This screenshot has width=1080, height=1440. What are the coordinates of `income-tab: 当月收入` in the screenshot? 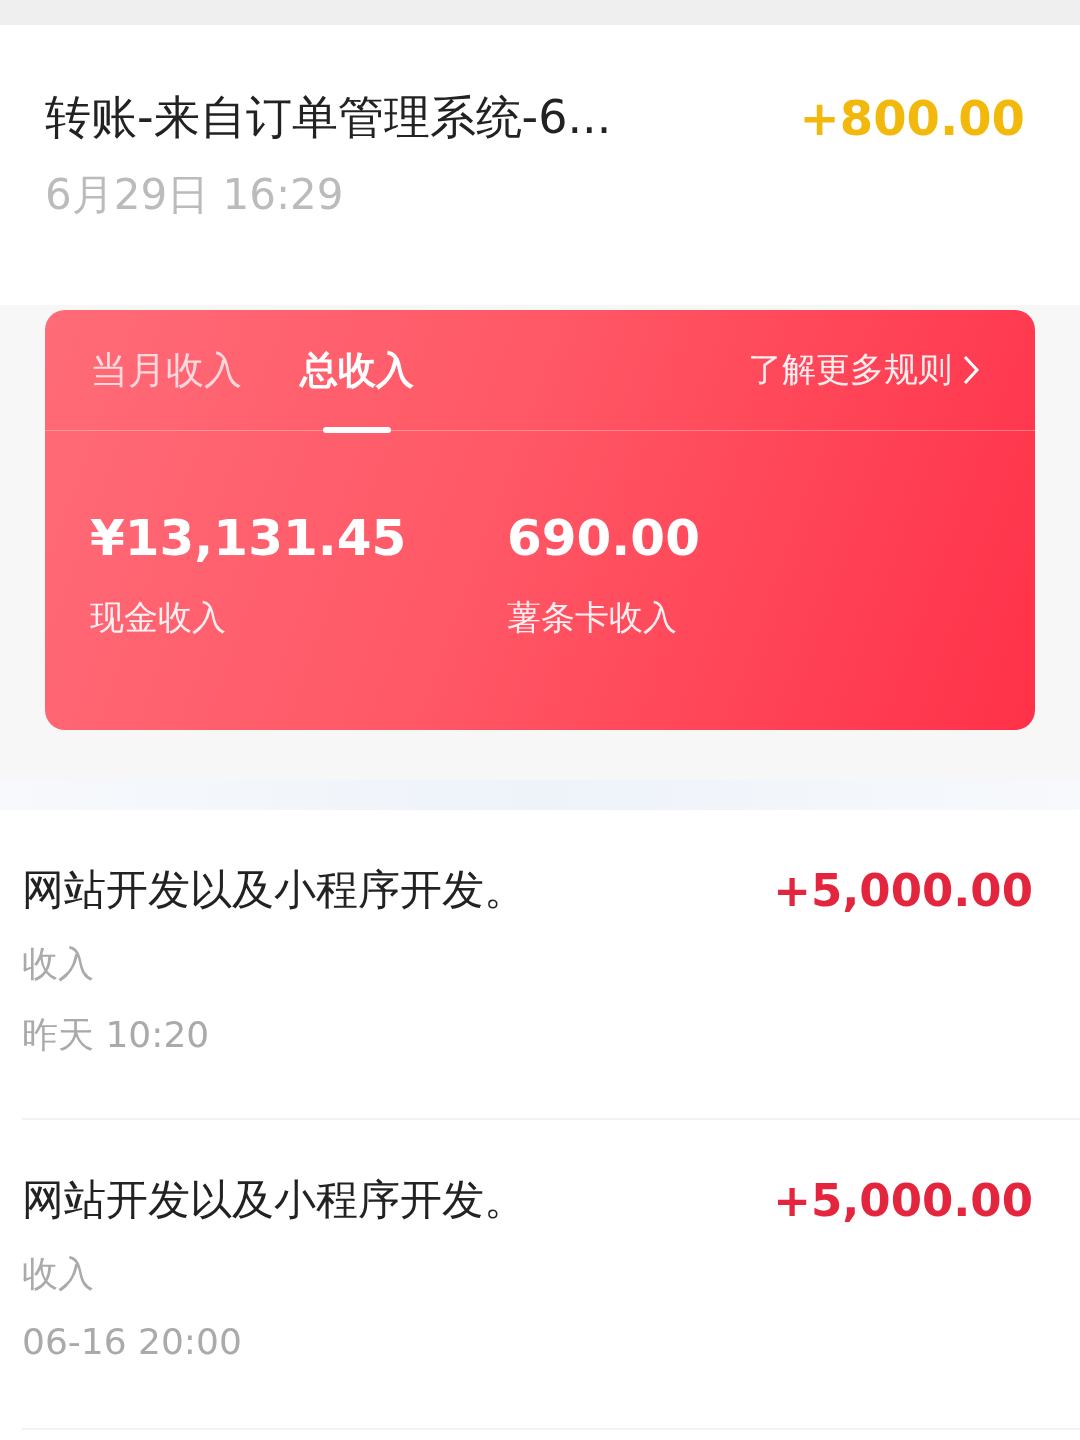 It's located at (166, 370).